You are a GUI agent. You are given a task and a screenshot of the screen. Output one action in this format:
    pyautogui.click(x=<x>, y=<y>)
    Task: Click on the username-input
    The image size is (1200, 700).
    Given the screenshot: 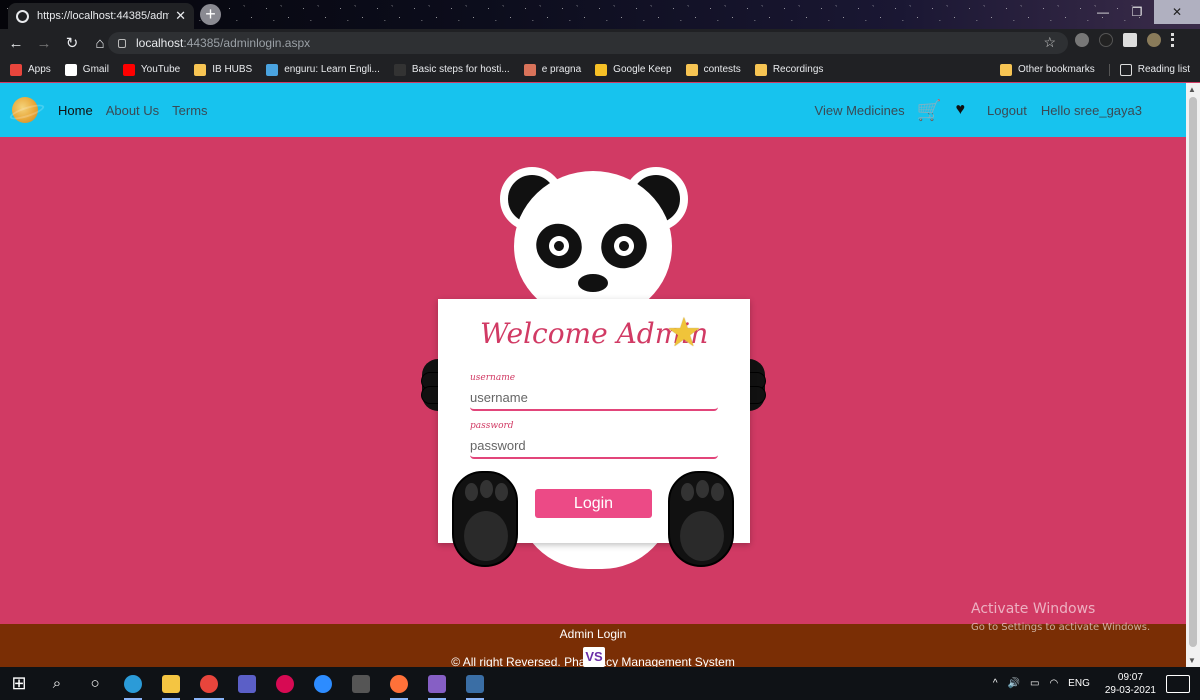 What is the action you would take?
    pyautogui.click(x=594, y=398)
    